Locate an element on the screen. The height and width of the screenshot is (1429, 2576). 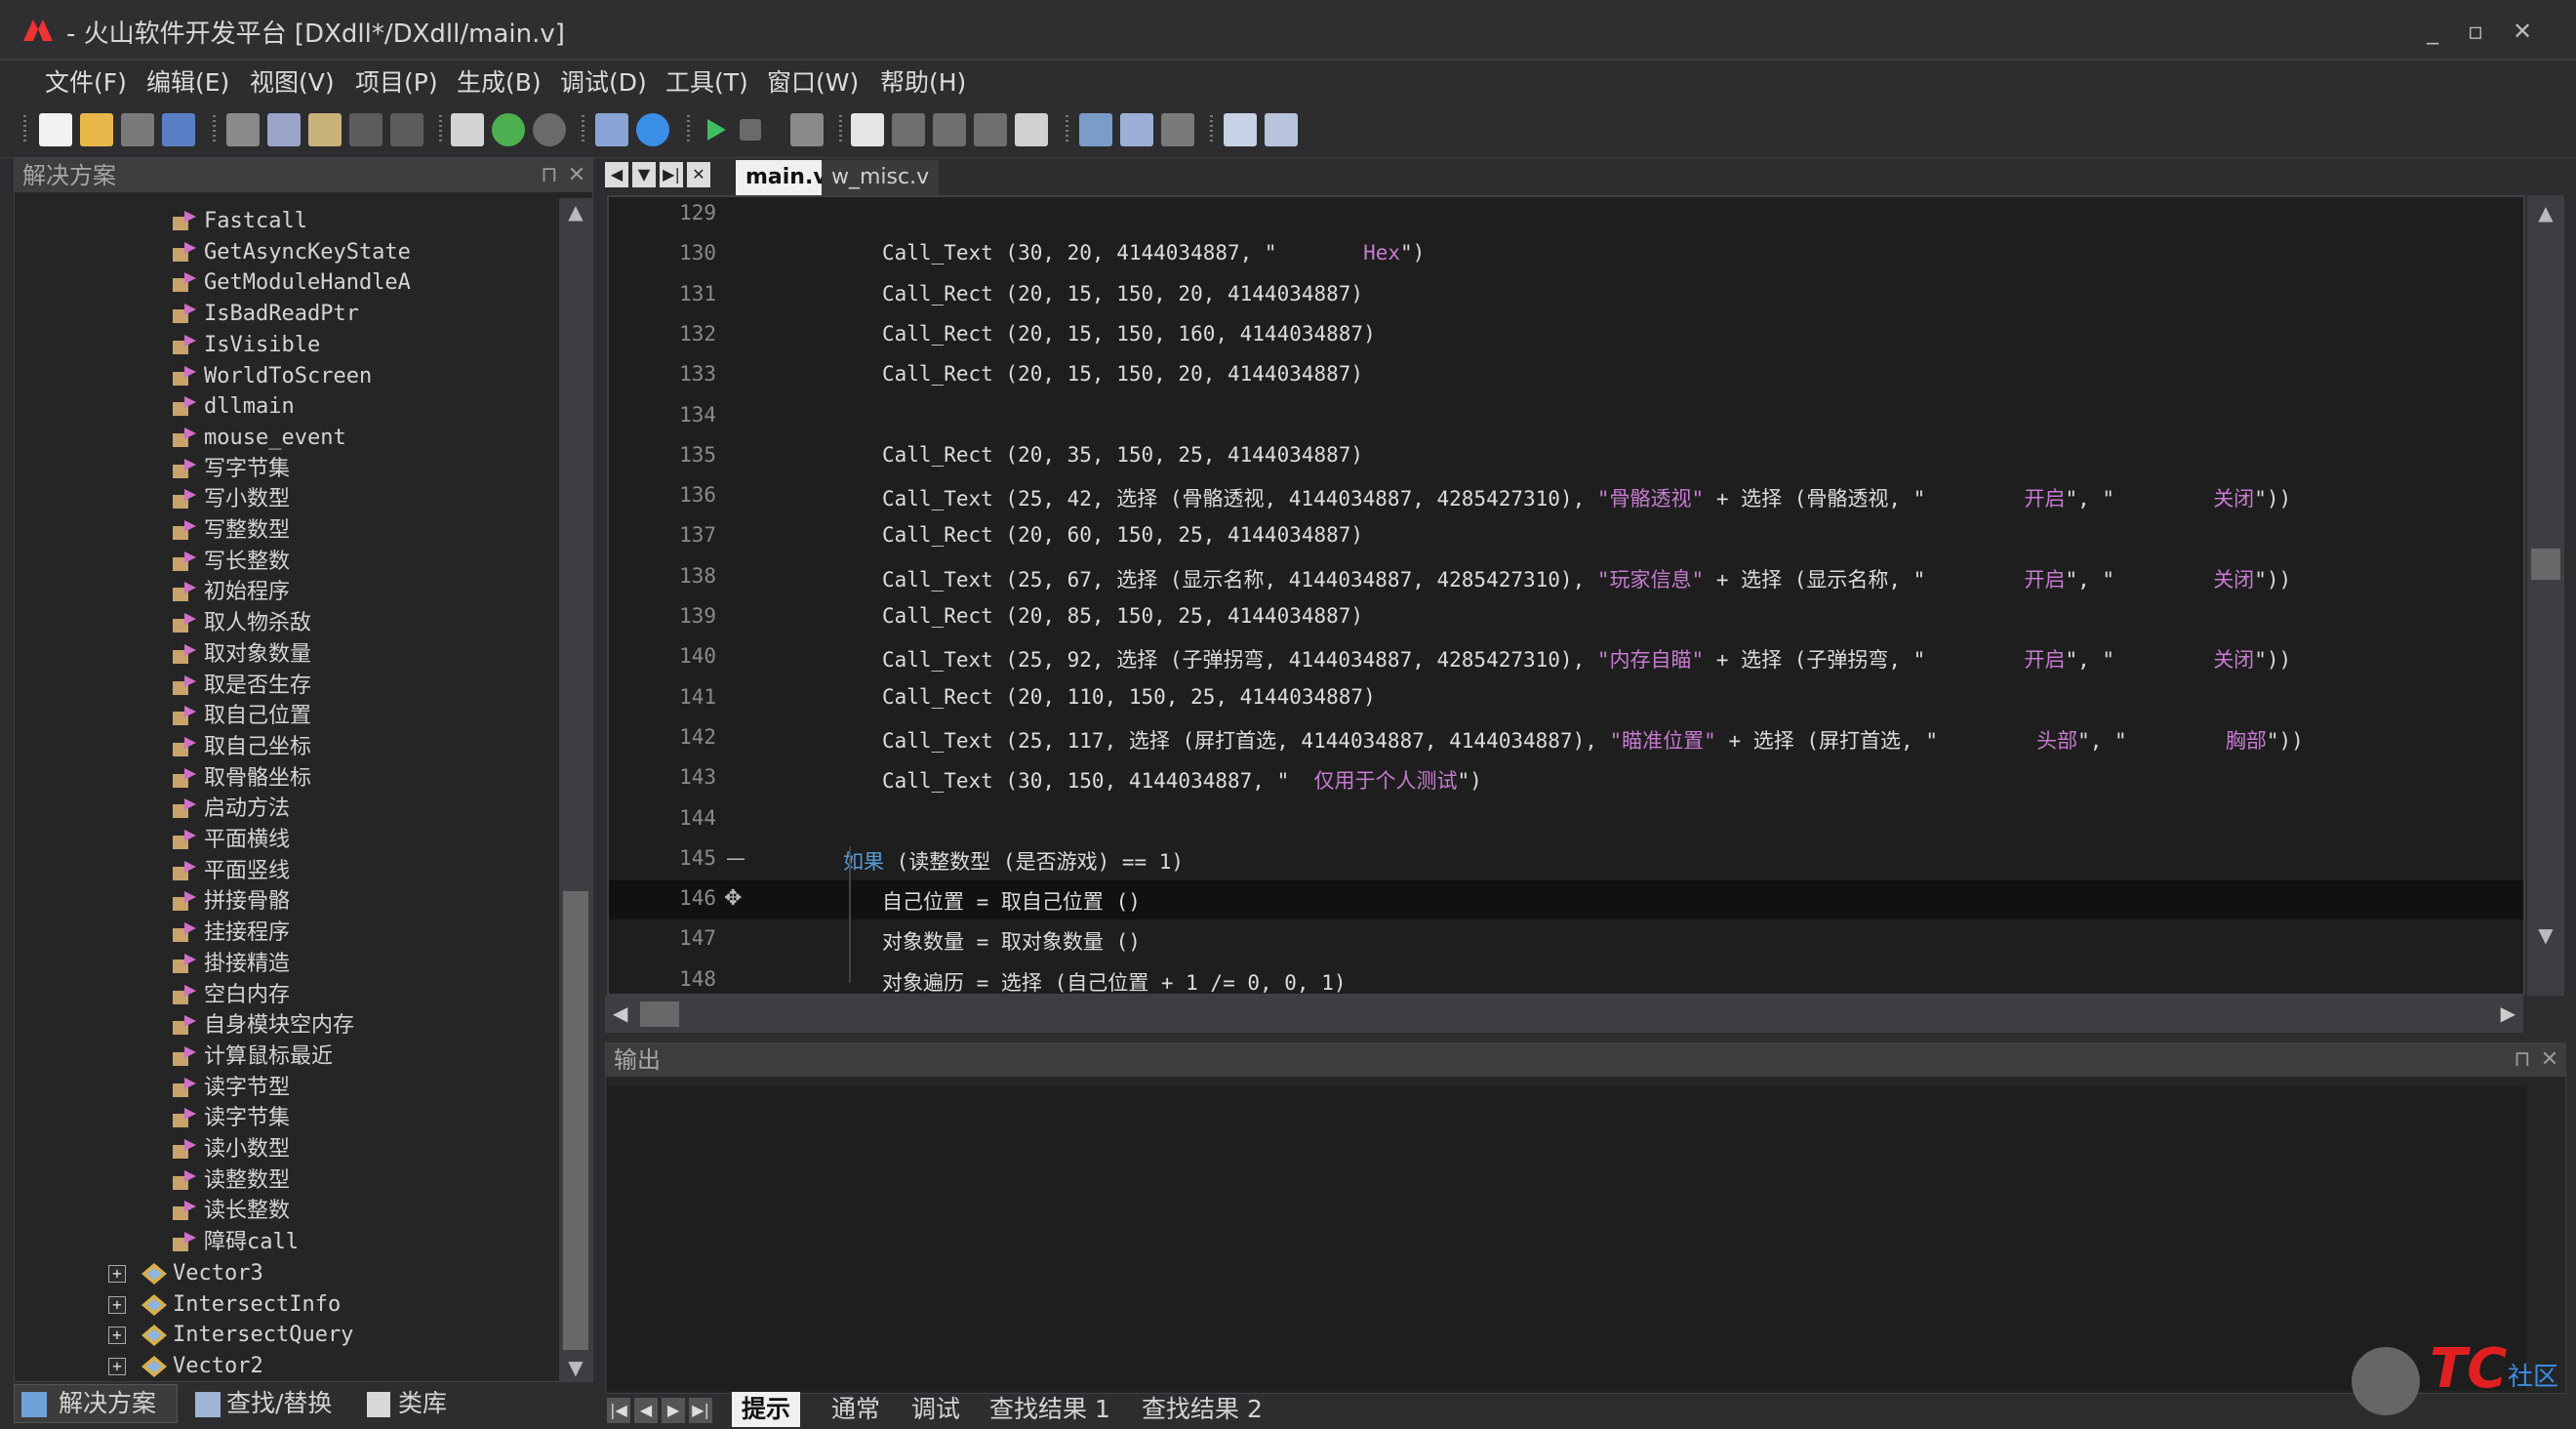
tab-find-results-1: 查找结果 1 is located at coordinates (1050, 1409).